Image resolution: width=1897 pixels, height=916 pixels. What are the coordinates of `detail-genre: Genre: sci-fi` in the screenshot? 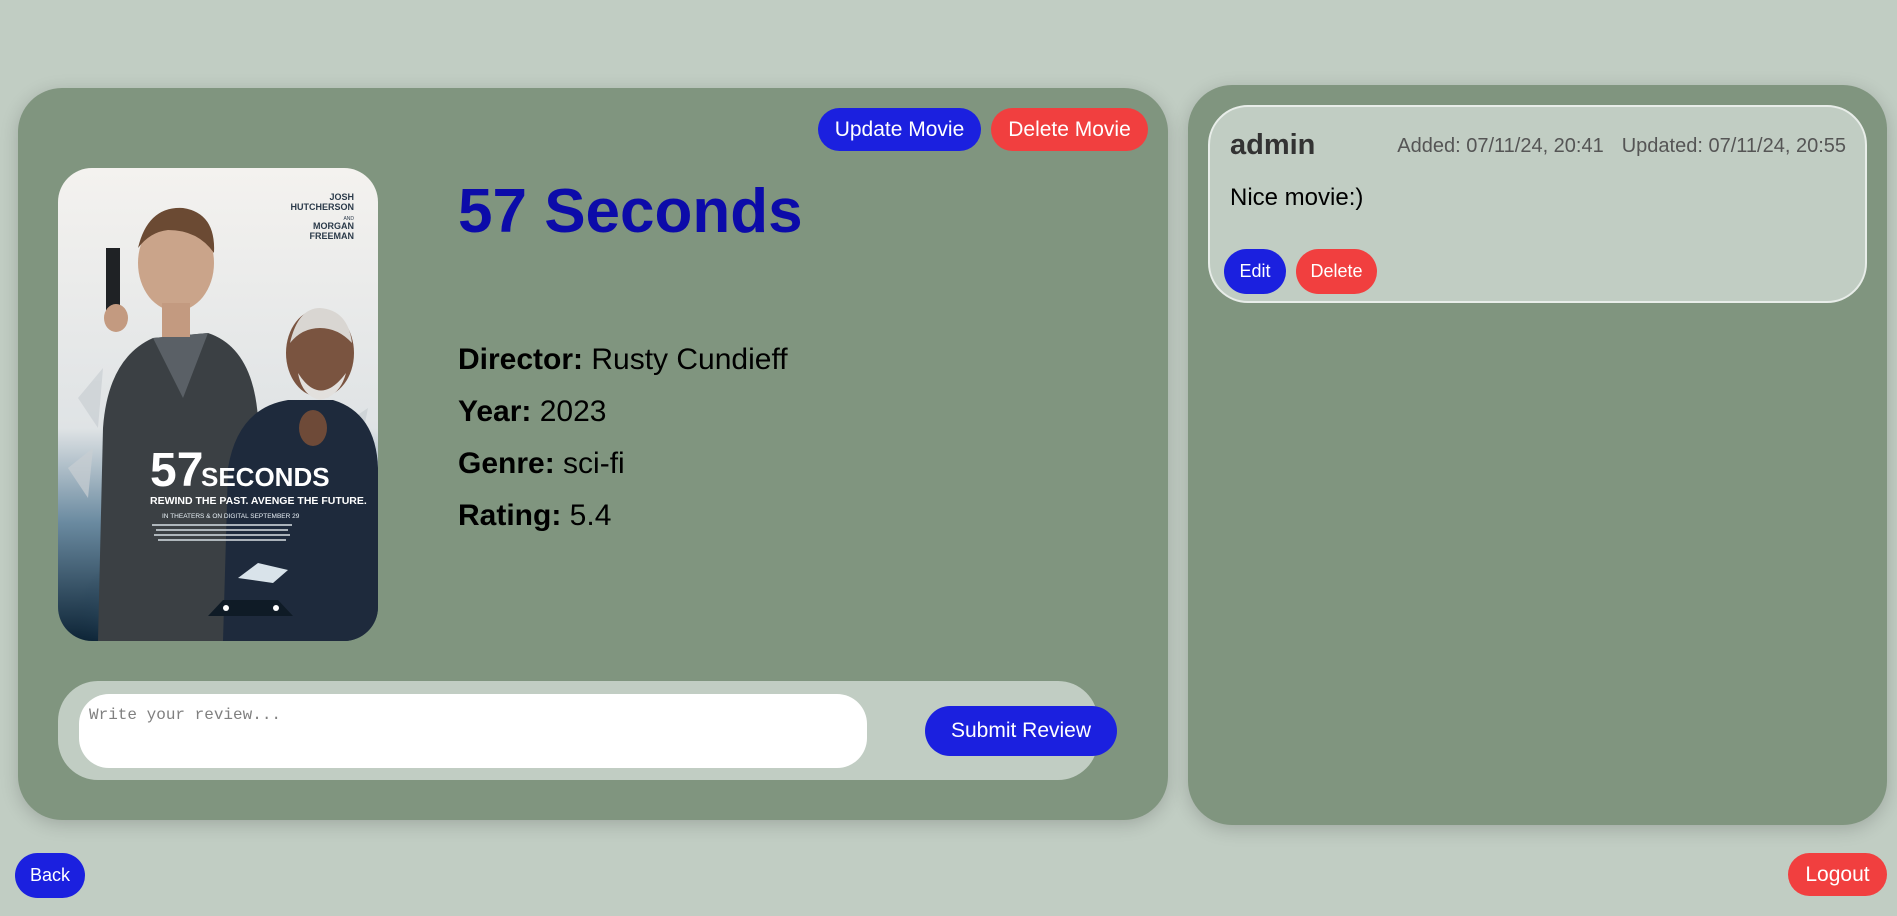 It's located at (623, 464).